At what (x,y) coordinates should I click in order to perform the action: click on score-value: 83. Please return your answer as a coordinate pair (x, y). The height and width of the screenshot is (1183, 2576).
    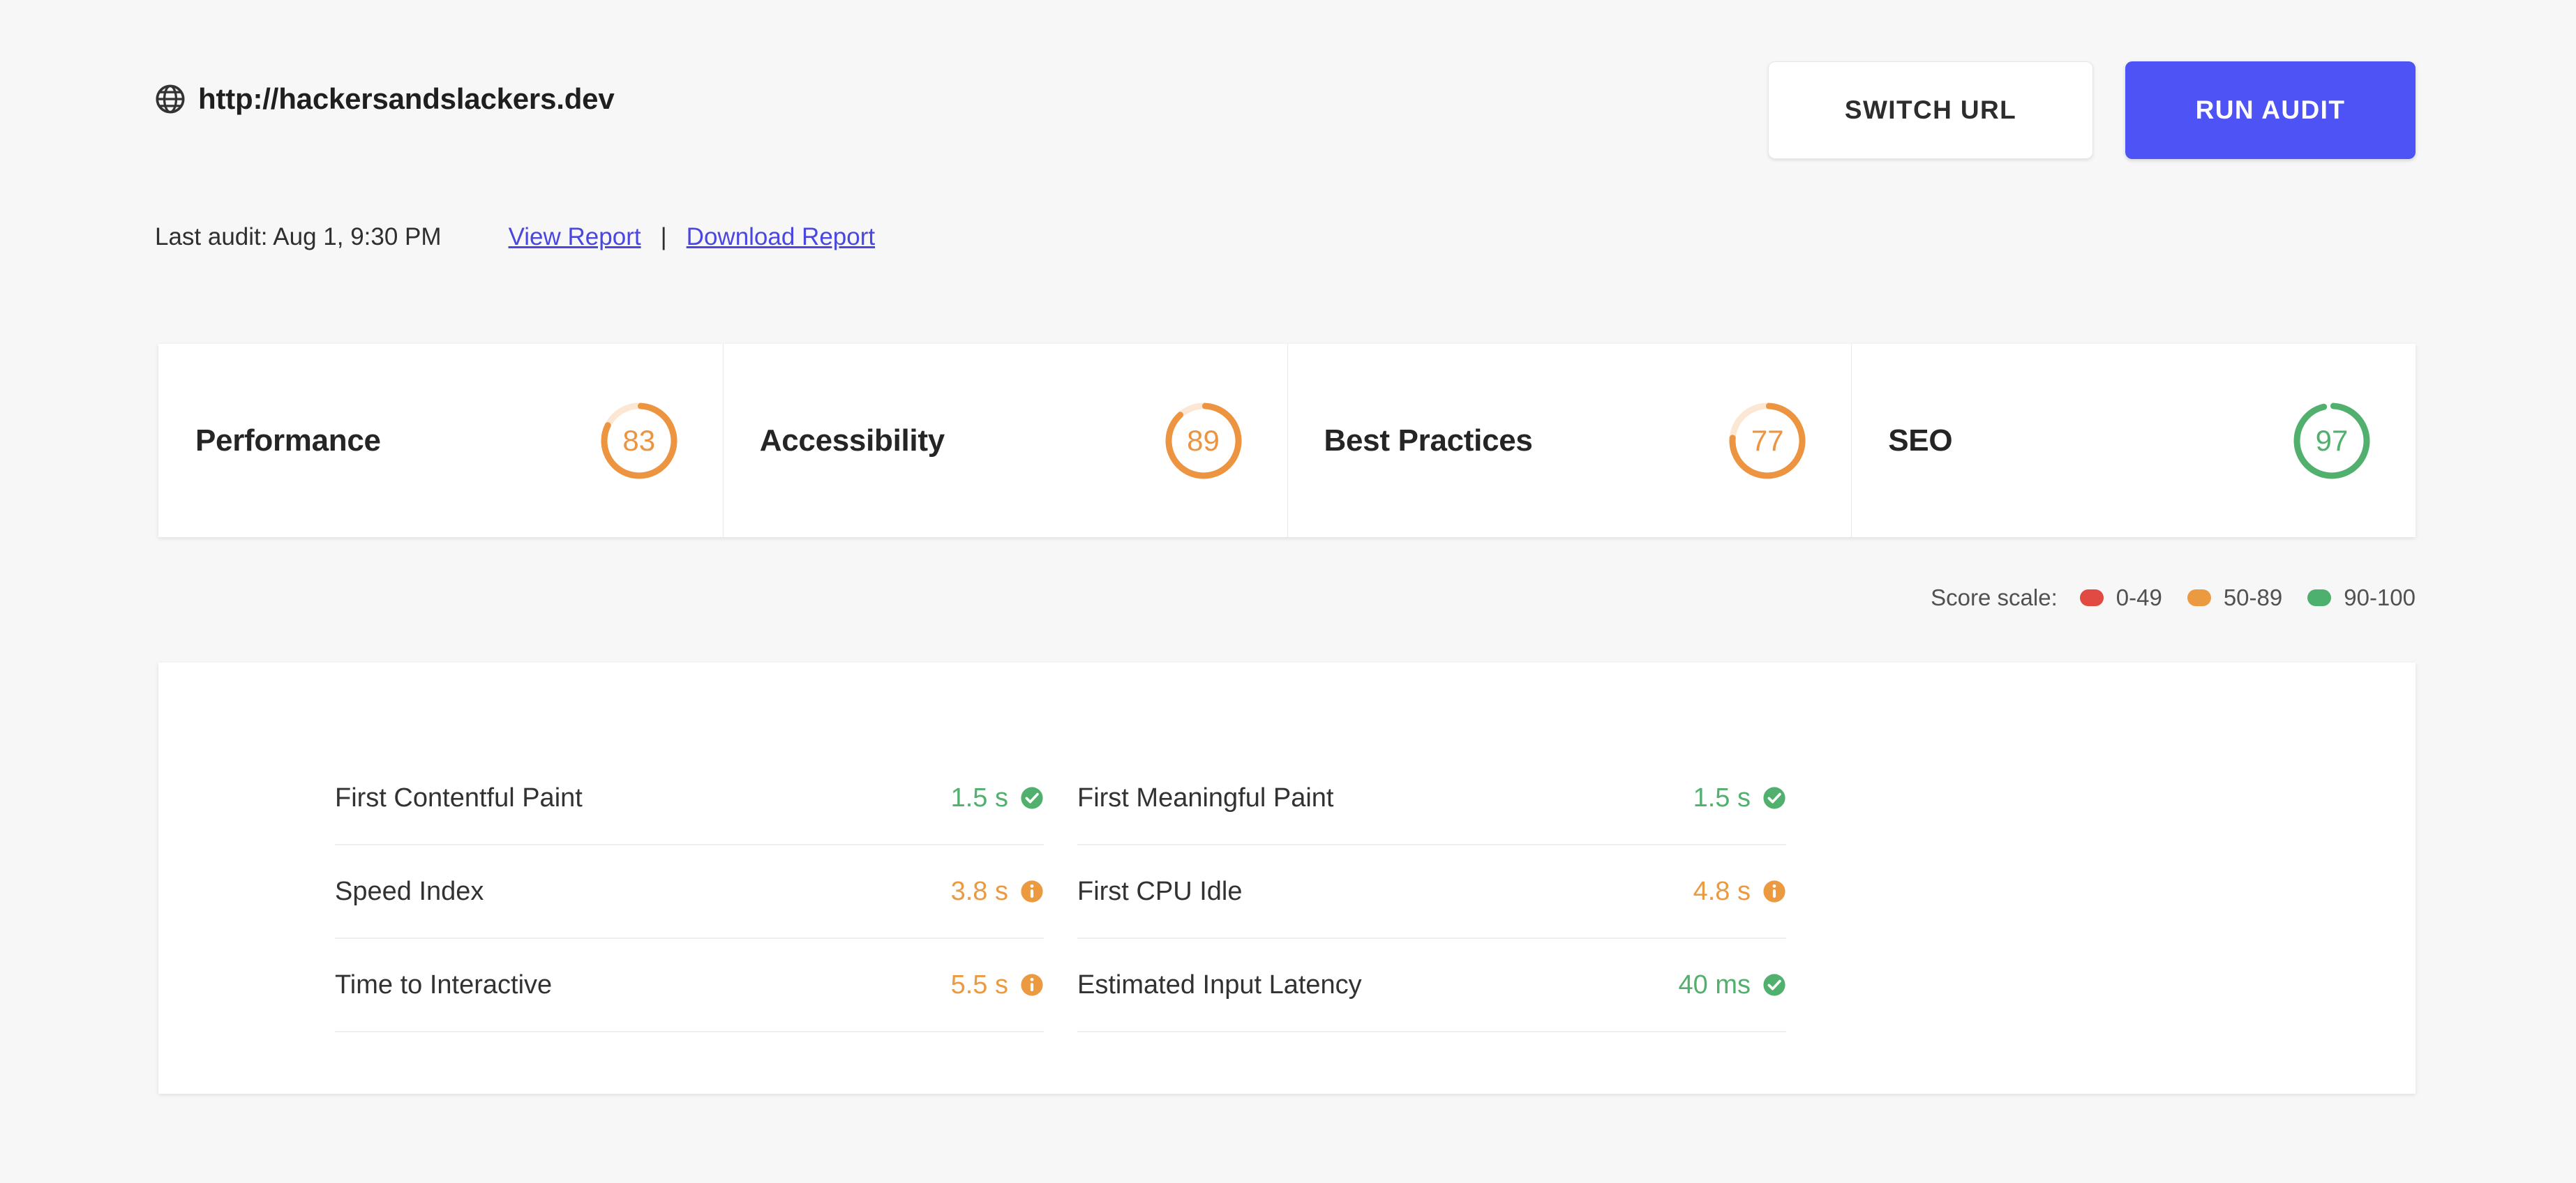
    Looking at the image, I should click on (639, 440).